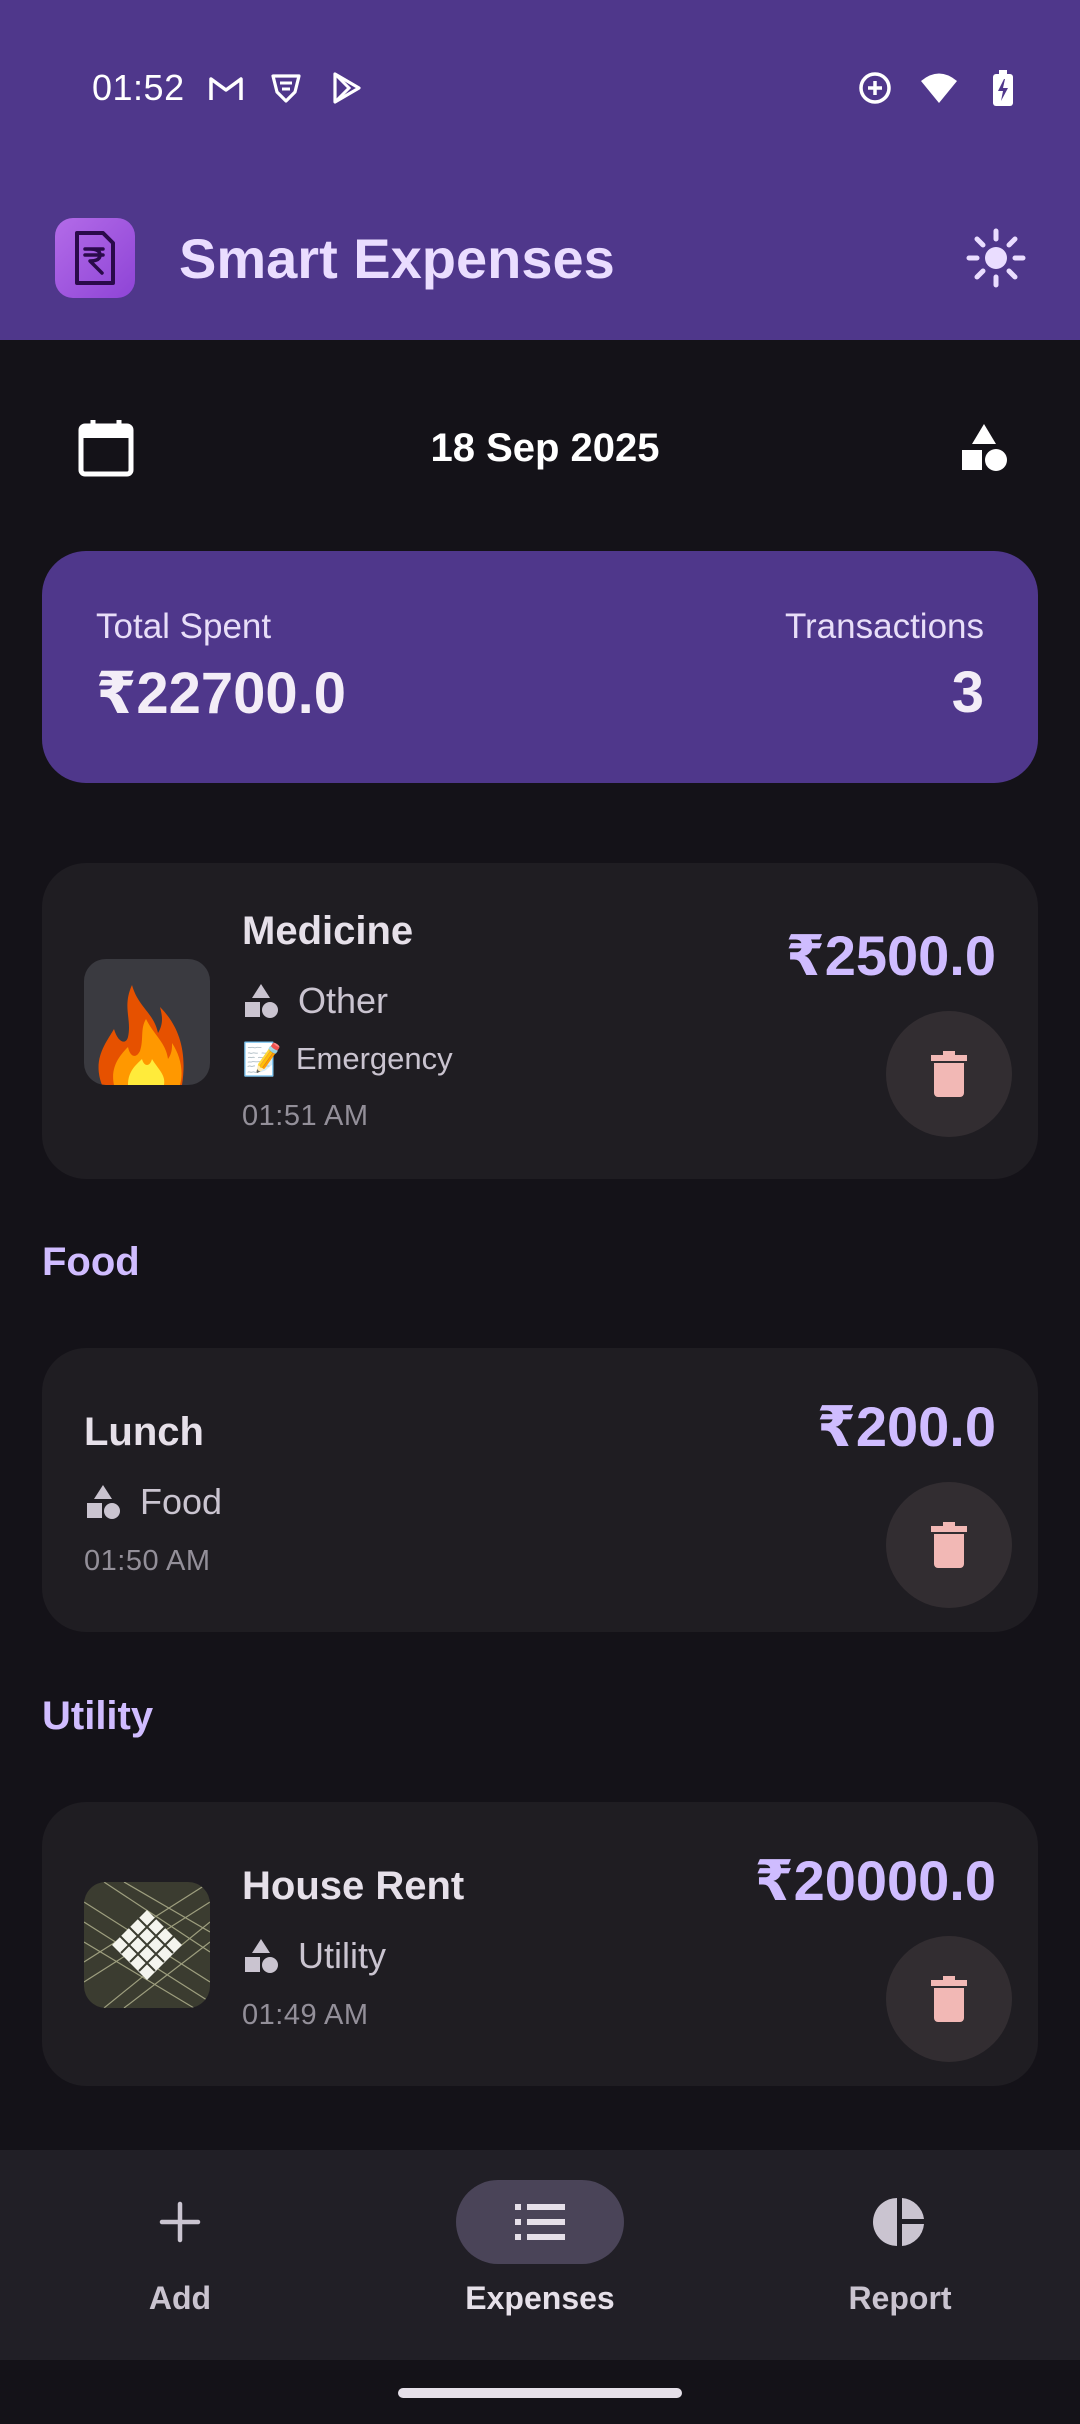  Describe the element at coordinates (967, 692) in the screenshot. I see `transactions-count: 3` at that location.